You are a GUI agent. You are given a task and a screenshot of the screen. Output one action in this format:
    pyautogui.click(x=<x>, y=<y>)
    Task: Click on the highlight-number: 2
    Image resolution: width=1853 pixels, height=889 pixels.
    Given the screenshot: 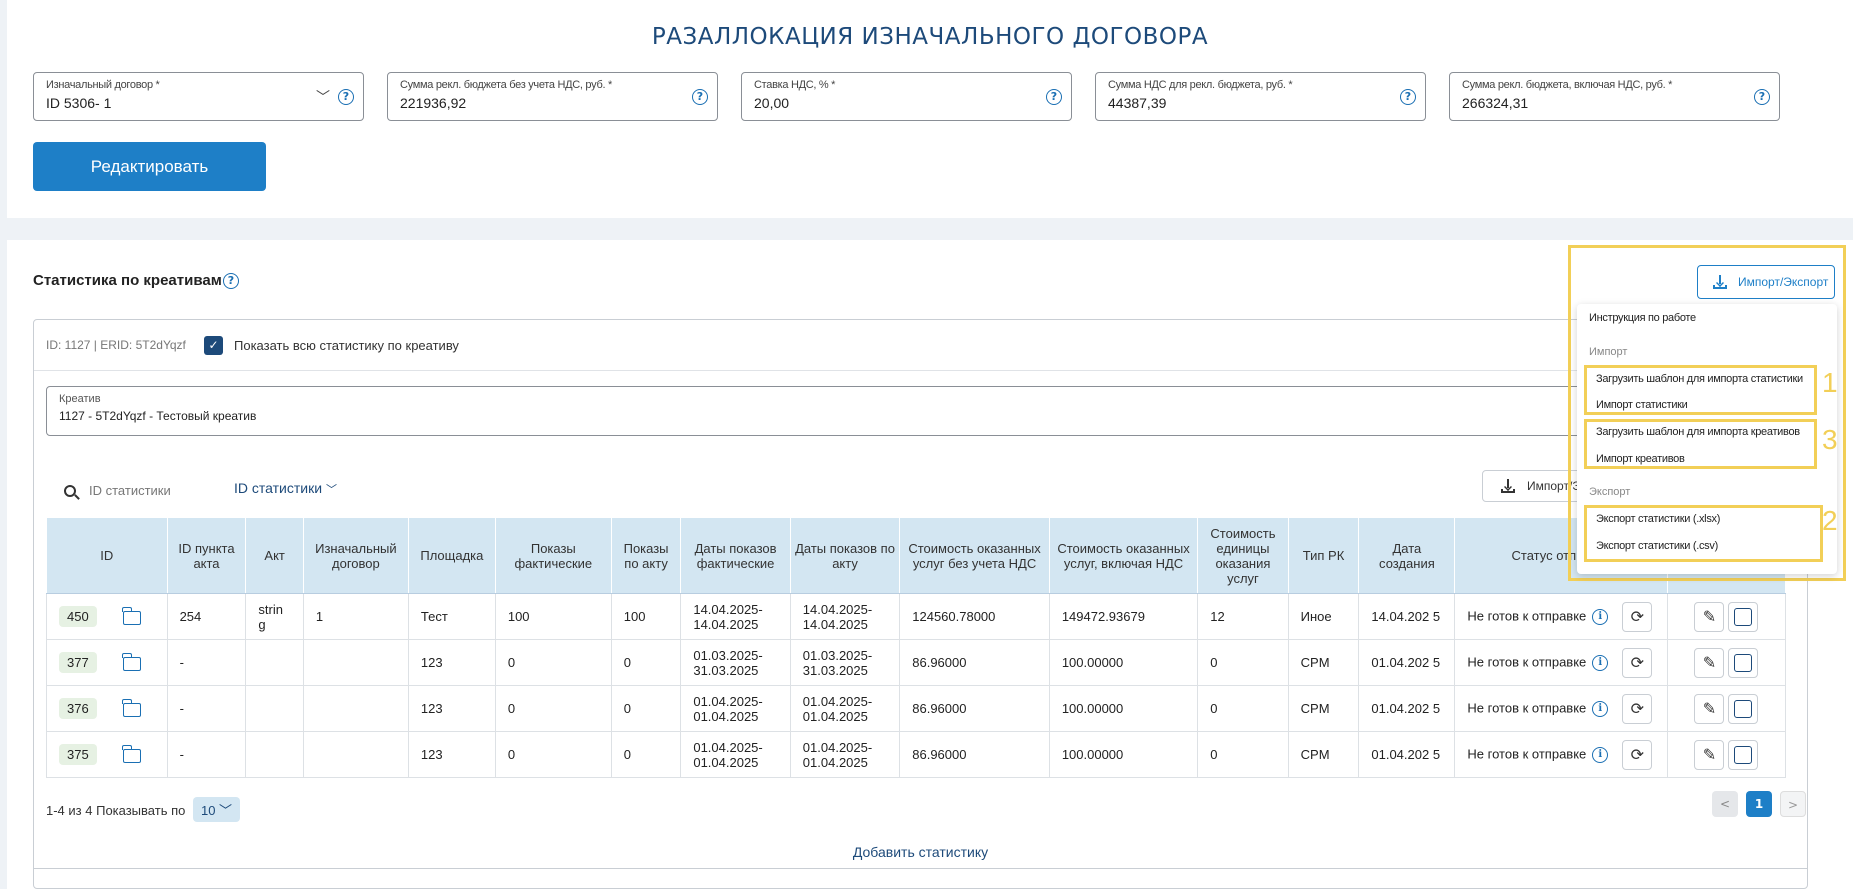 What is the action you would take?
    pyautogui.click(x=1830, y=520)
    